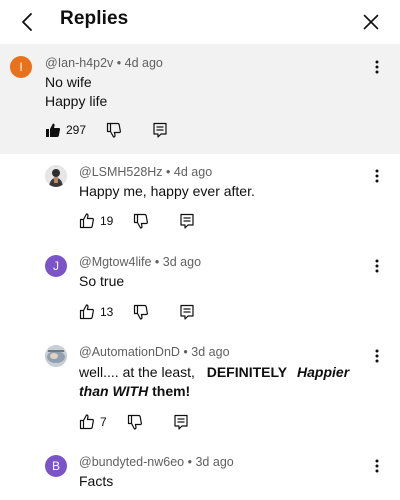 The image size is (400, 500). What do you see at coordinates (171, 391) in the screenshot?
I see `comment-text-bold: them!` at bounding box center [171, 391].